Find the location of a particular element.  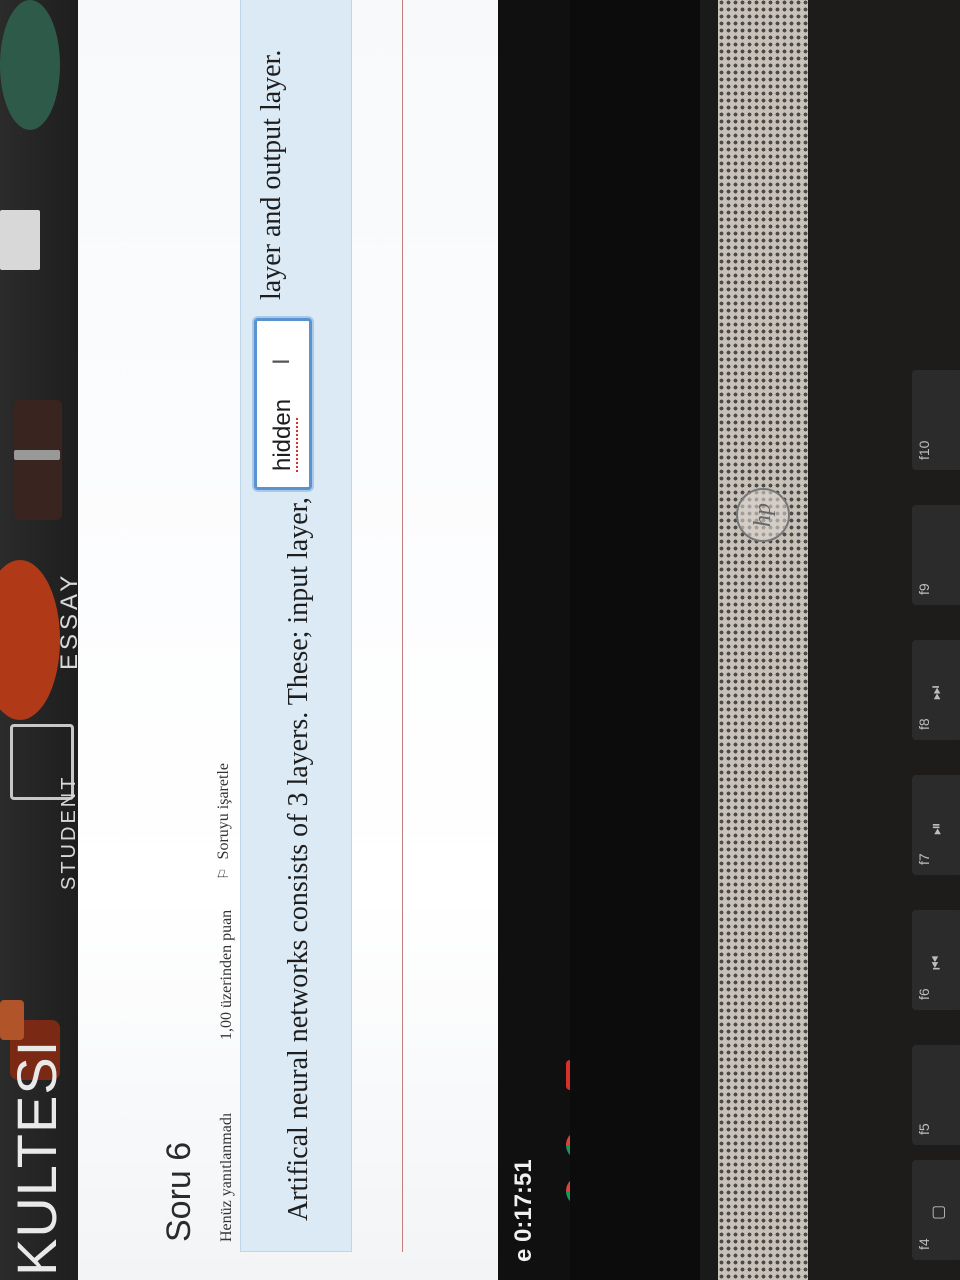

banner-student-label: STUDENT is located at coordinates (68, 832).